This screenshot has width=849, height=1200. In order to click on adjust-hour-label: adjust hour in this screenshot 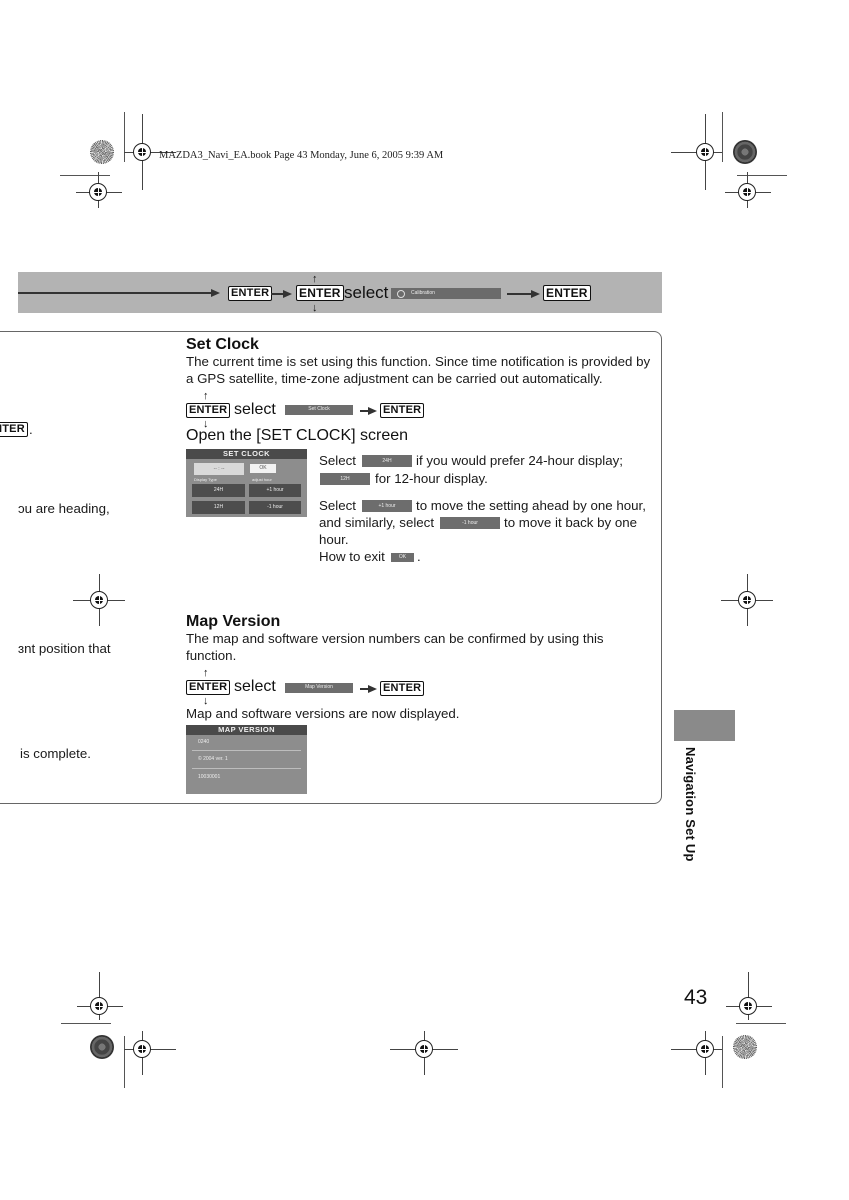, I will do `click(262, 479)`.